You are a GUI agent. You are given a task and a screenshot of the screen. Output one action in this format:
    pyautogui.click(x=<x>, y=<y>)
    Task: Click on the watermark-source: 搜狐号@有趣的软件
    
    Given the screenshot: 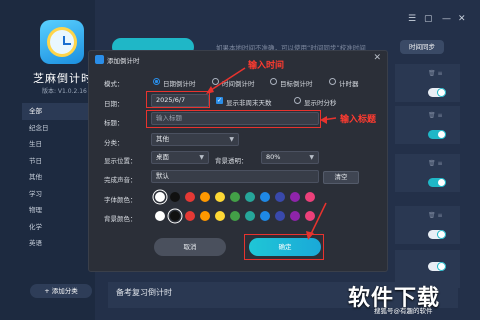 What is the action you would take?
    pyautogui.click(x=403, y=311)
    